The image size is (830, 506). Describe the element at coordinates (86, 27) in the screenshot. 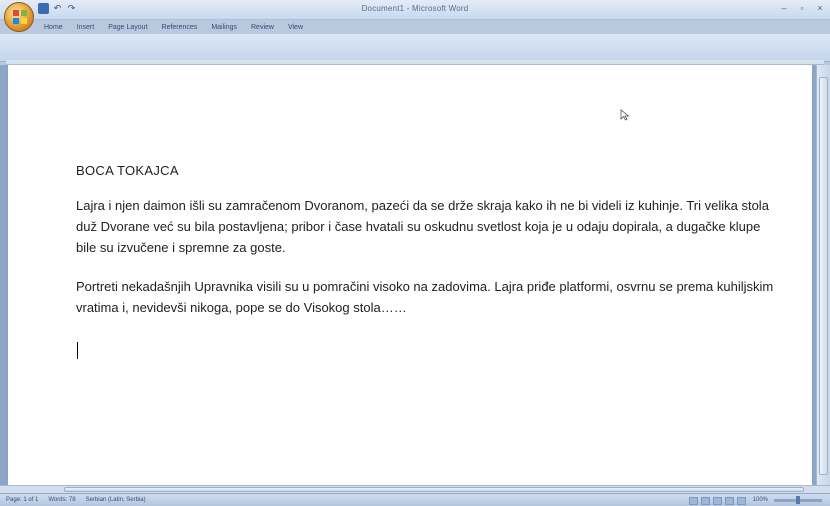

I see `tab-insert: Insert` at that location.